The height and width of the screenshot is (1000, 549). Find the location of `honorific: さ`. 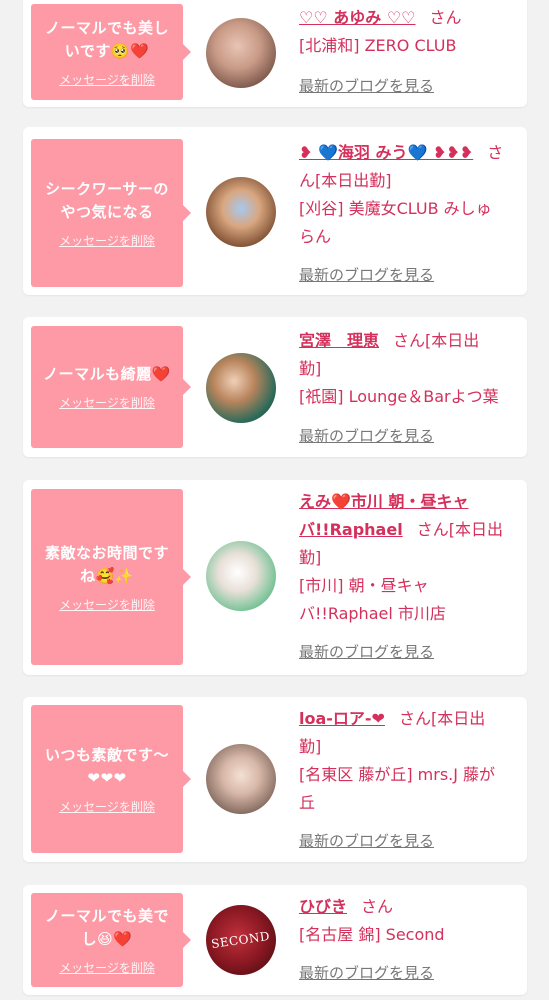

honorific: さ is located at coordinates (495, 152).